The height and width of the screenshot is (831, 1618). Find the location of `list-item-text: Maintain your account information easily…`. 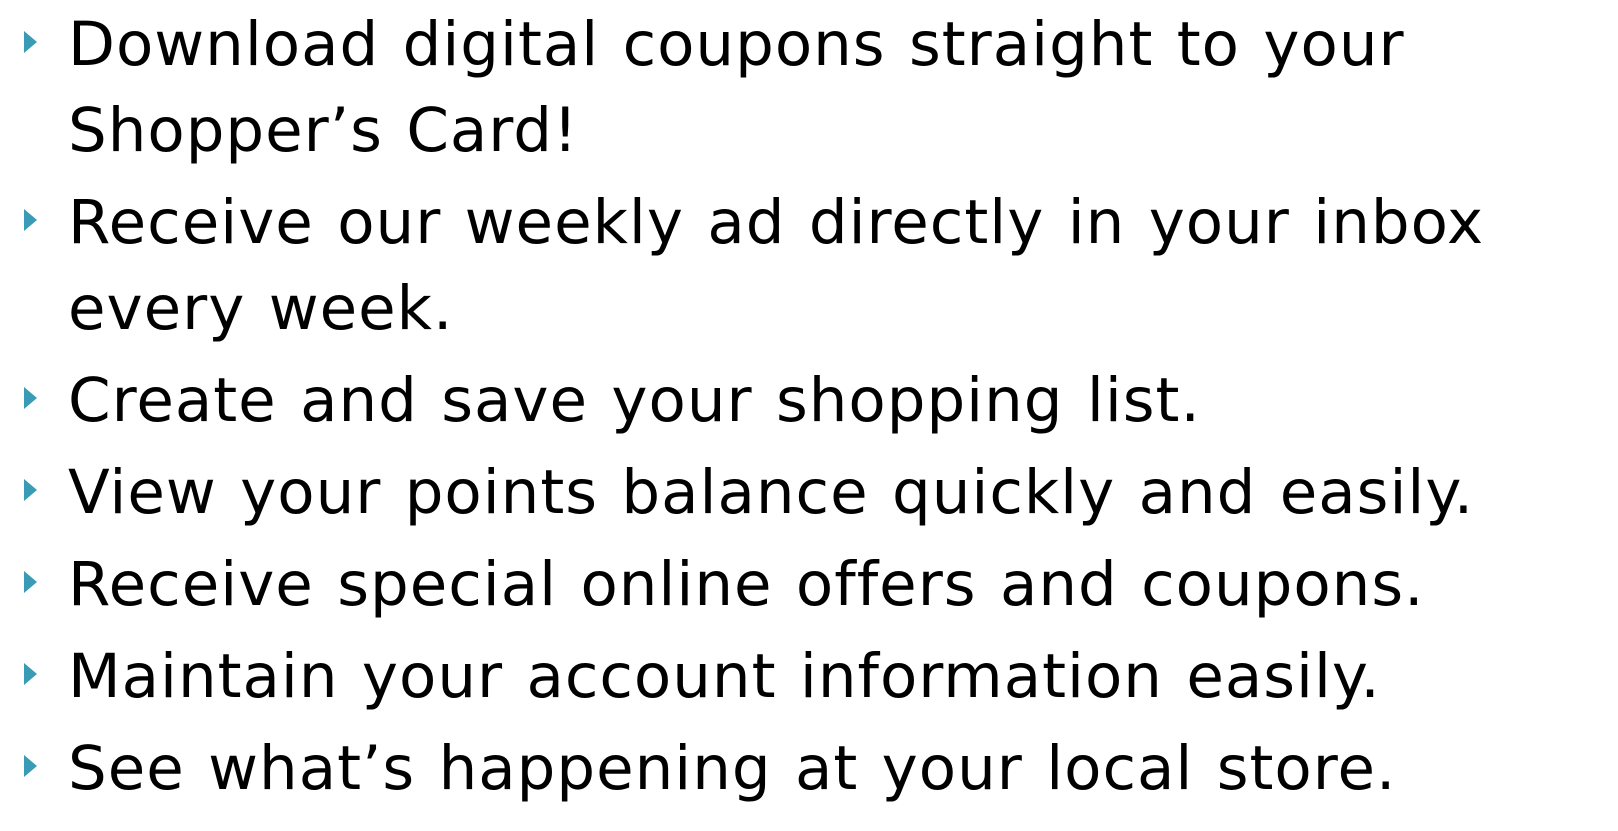

list-item-text: Maintain your account information easily… is located at coordinates (724, 676).